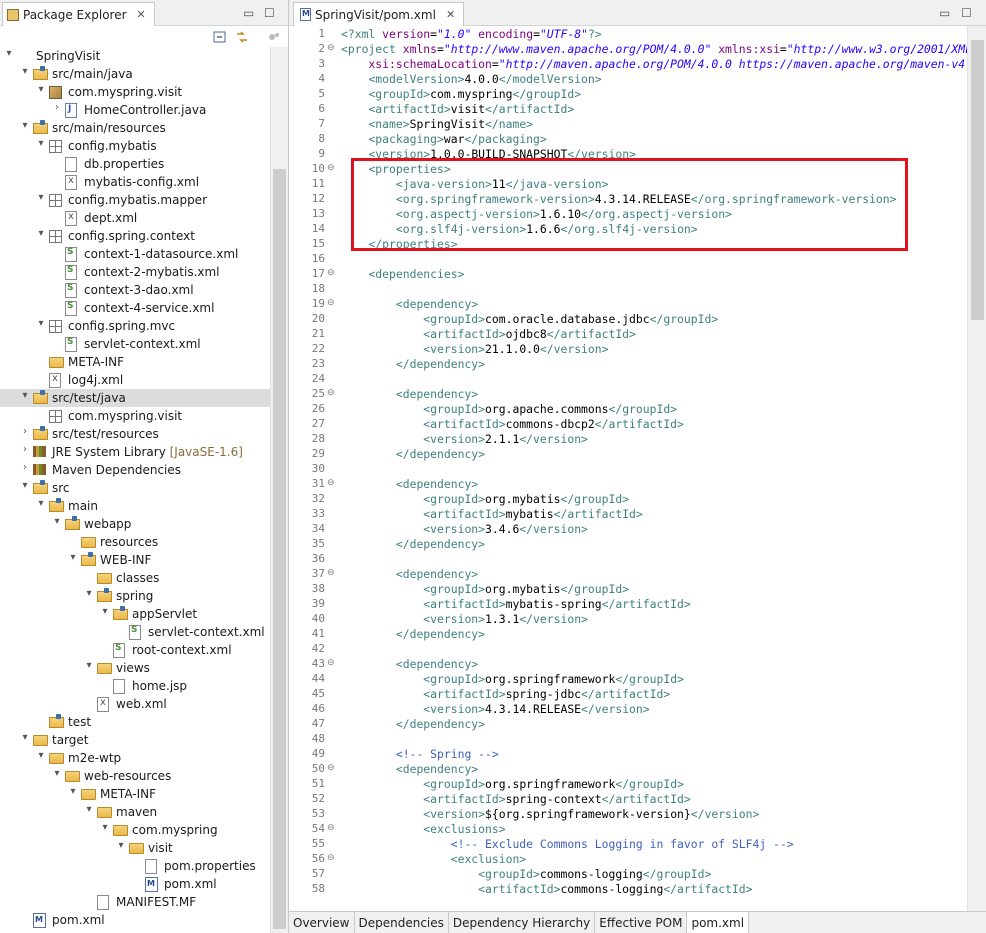 This screenshot has width=986, height=933. Describe the element at coordinates (135, 722) in the screenshot. I see `tree-item: test` at that location.